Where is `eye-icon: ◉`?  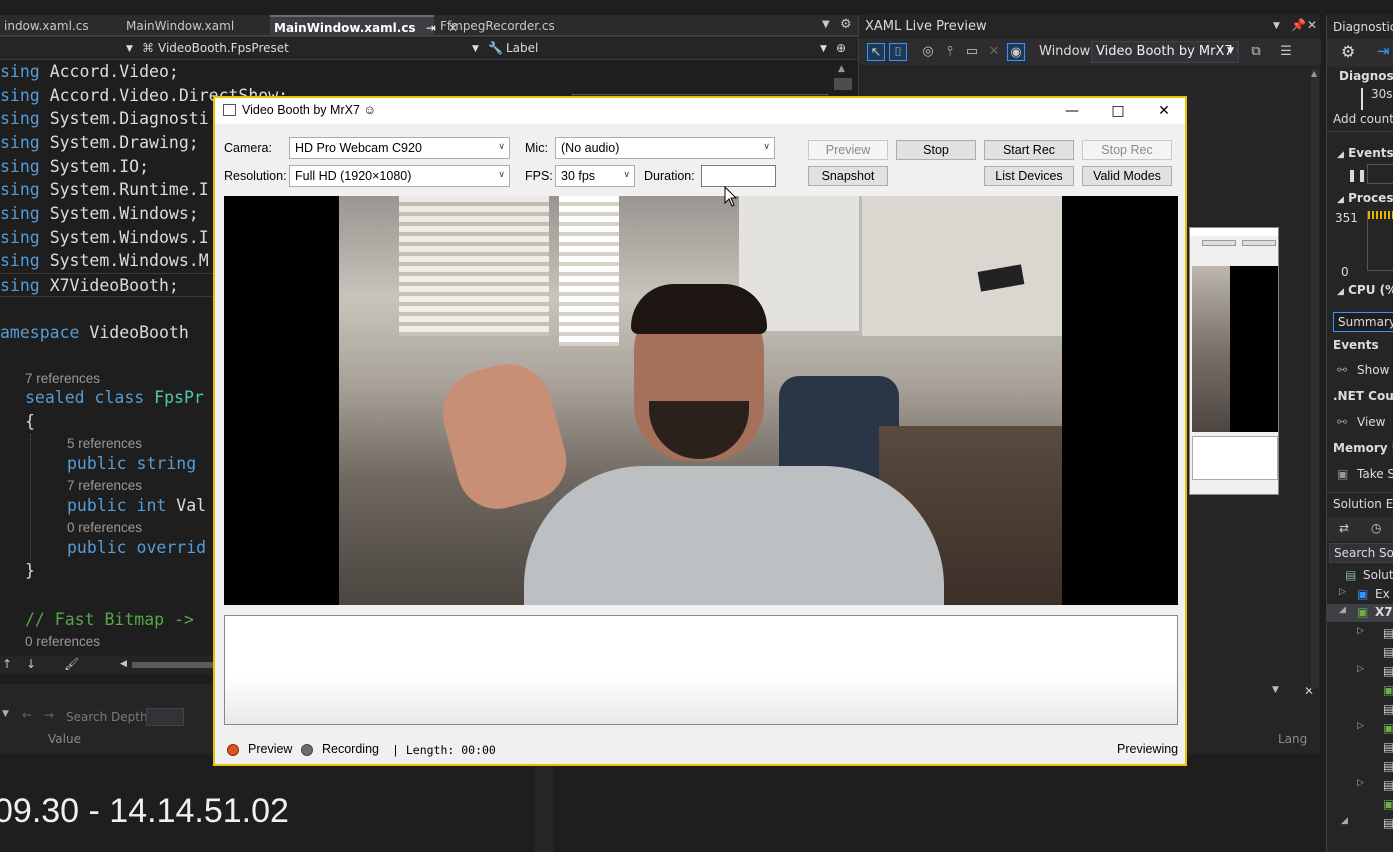
eye-icon: ◉ is located at coordinates (1016, 52).